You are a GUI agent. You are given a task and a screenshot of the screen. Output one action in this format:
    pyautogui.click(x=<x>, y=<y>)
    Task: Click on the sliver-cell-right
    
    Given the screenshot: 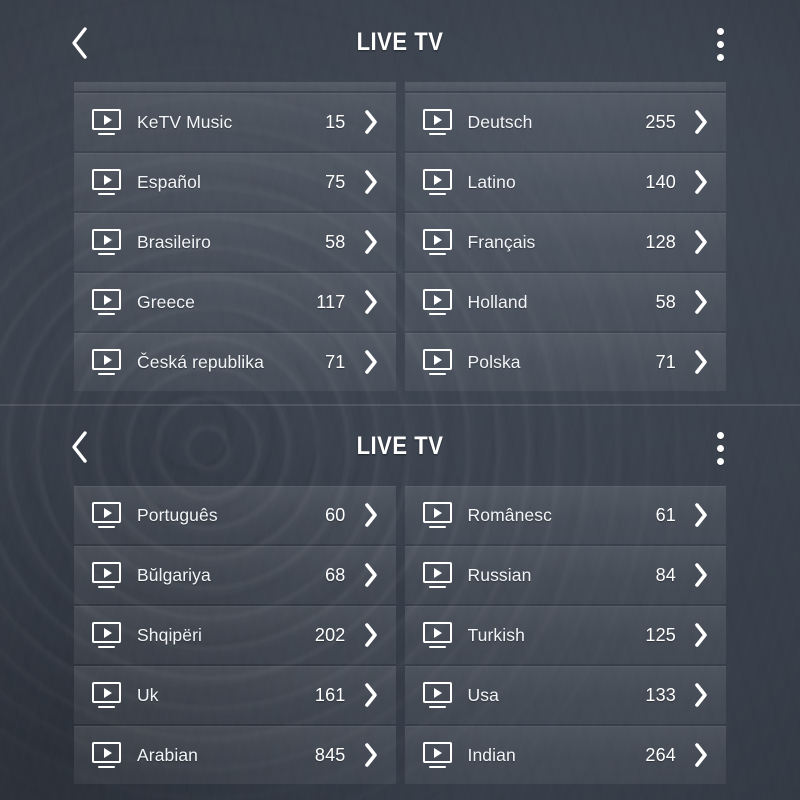 What is the action you would take?
    pyautogui.click(x=565, y=86)
    